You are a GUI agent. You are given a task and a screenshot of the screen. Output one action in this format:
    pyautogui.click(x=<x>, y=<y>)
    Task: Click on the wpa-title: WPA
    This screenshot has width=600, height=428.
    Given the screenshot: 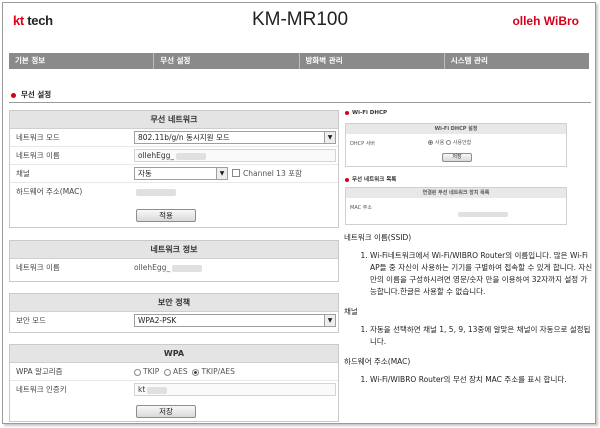 What is the action you would take?
    pyautogui.click(x=174, y=354)
    